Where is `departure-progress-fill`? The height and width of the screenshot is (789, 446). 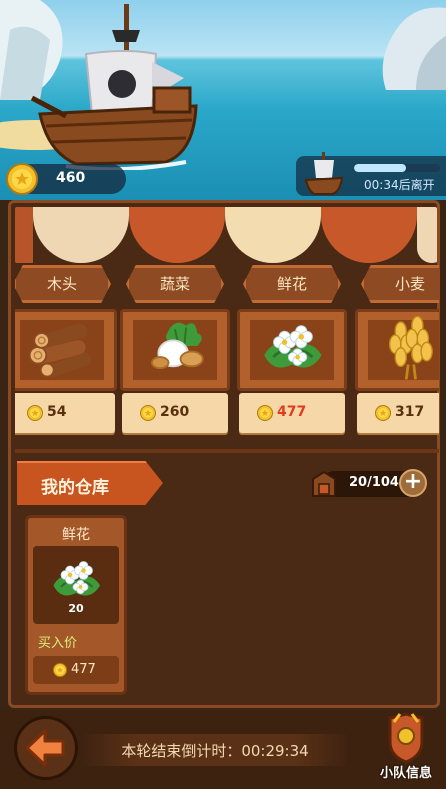 departure-progress-fill is located at coordinates (380, 168).